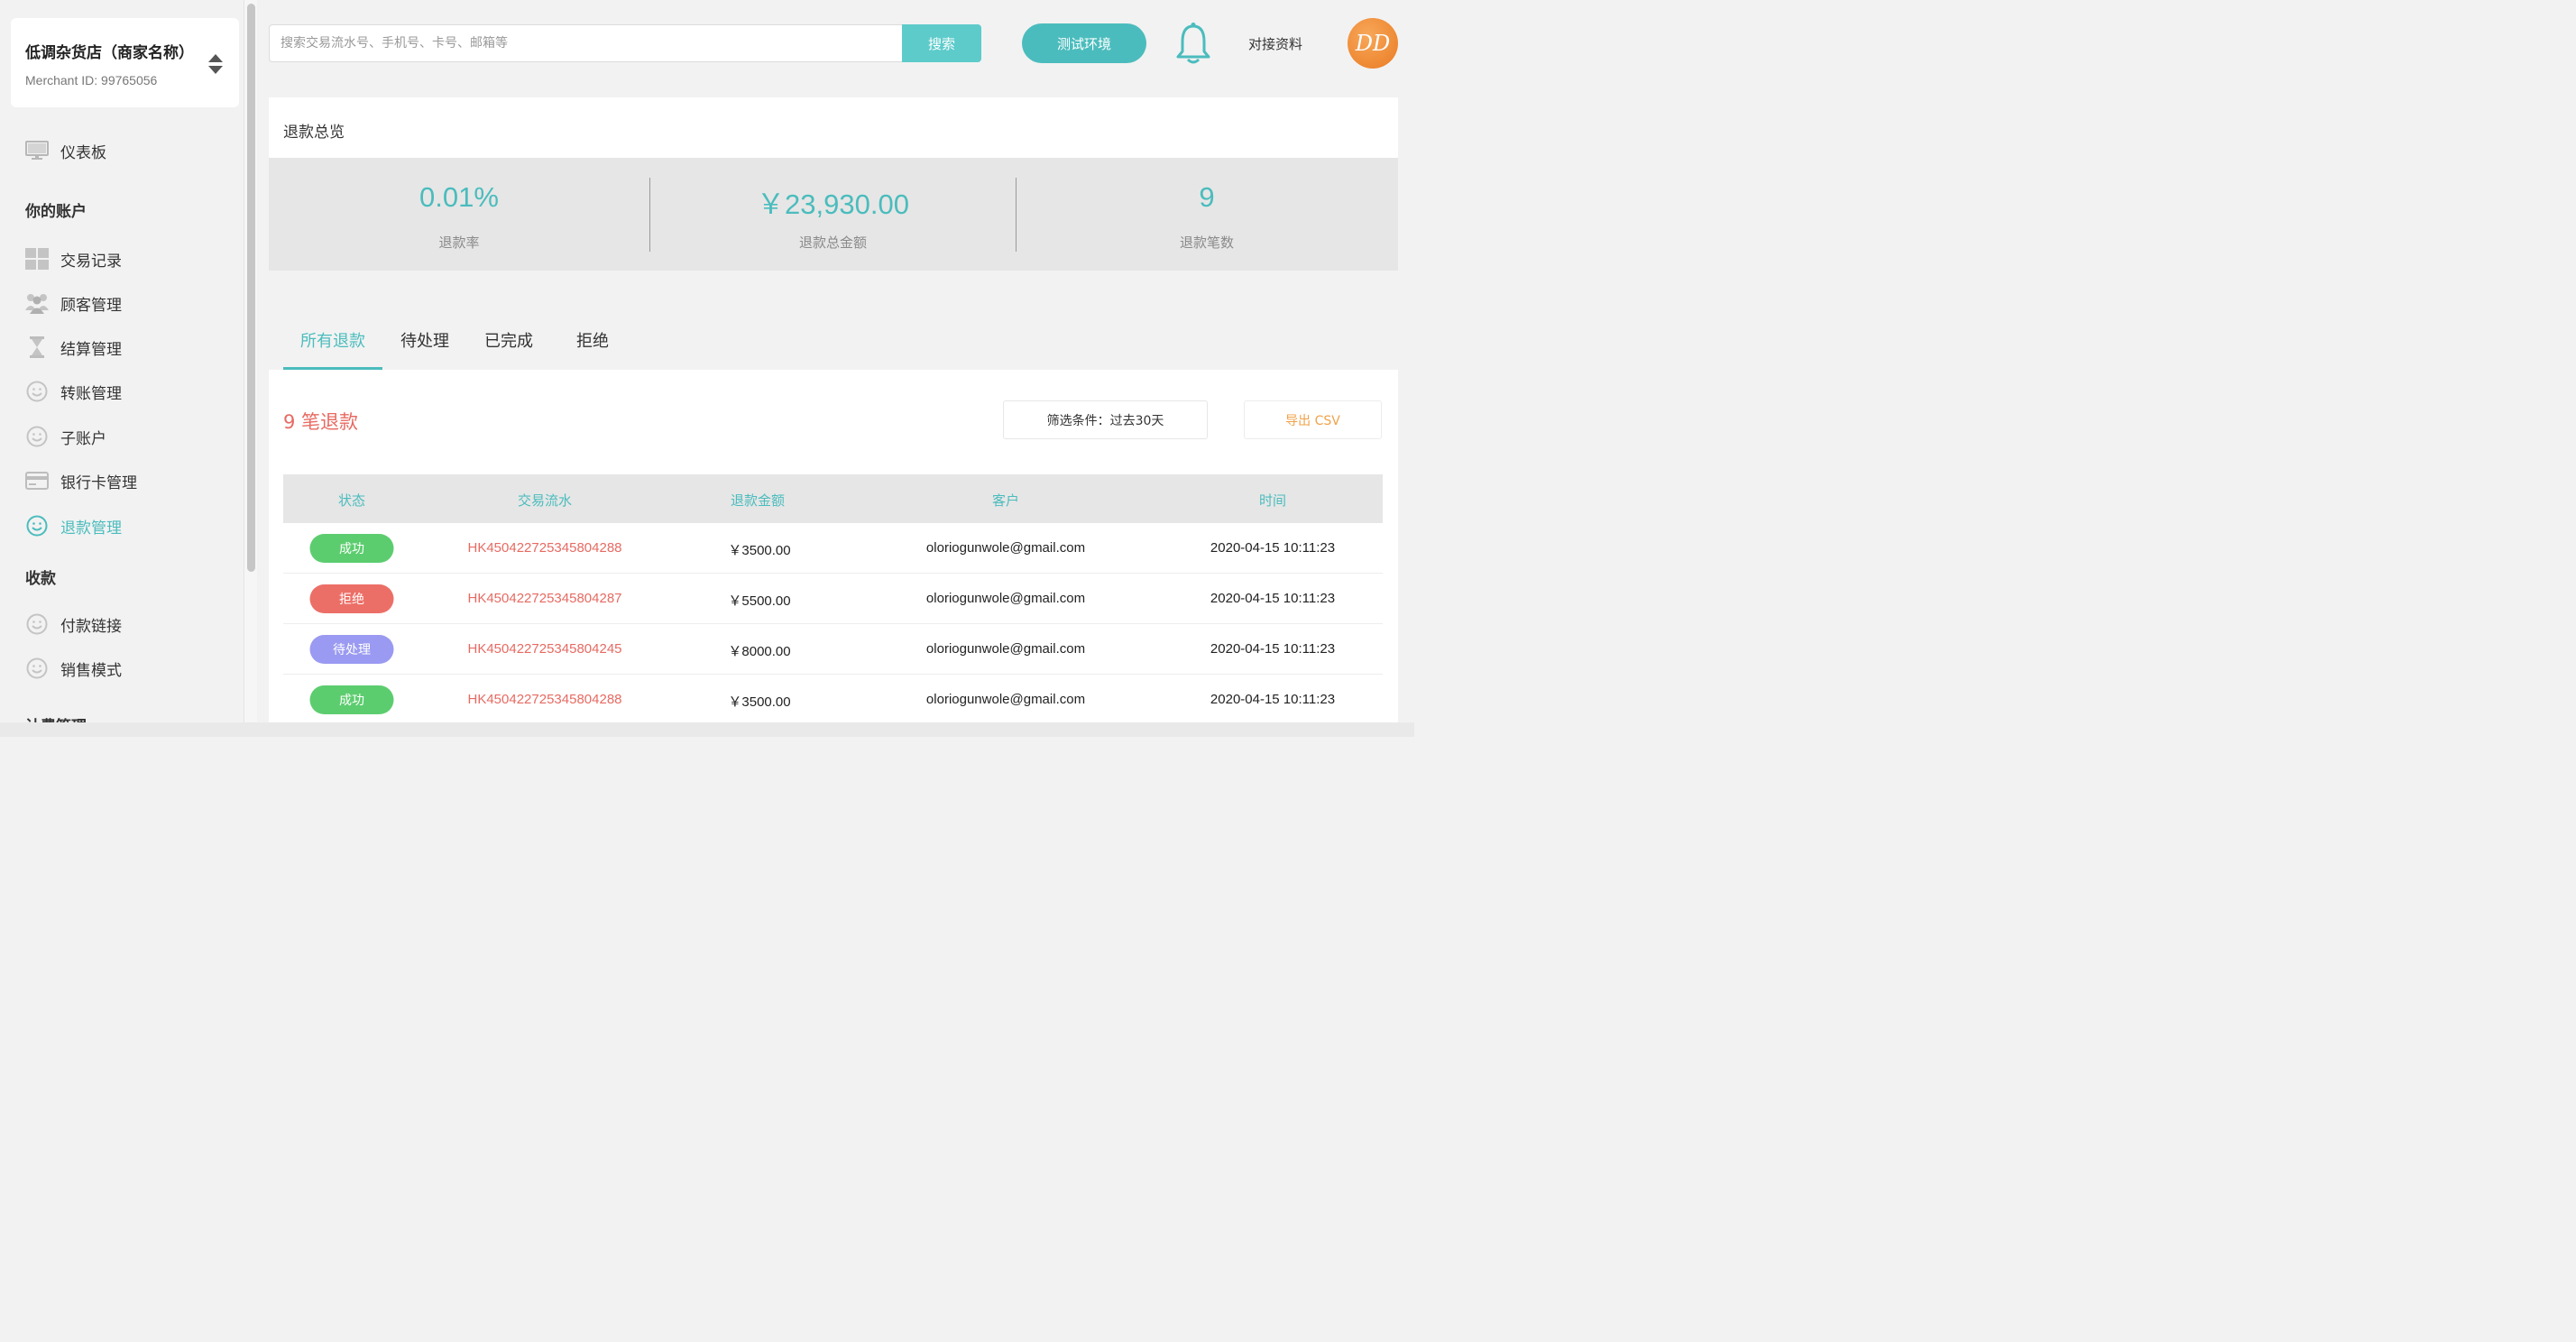  What do you see at coordinates (91, 261) in the screenshot?
I see `sidebar-item-label: 交易记录` at bounding box center [91, 261].